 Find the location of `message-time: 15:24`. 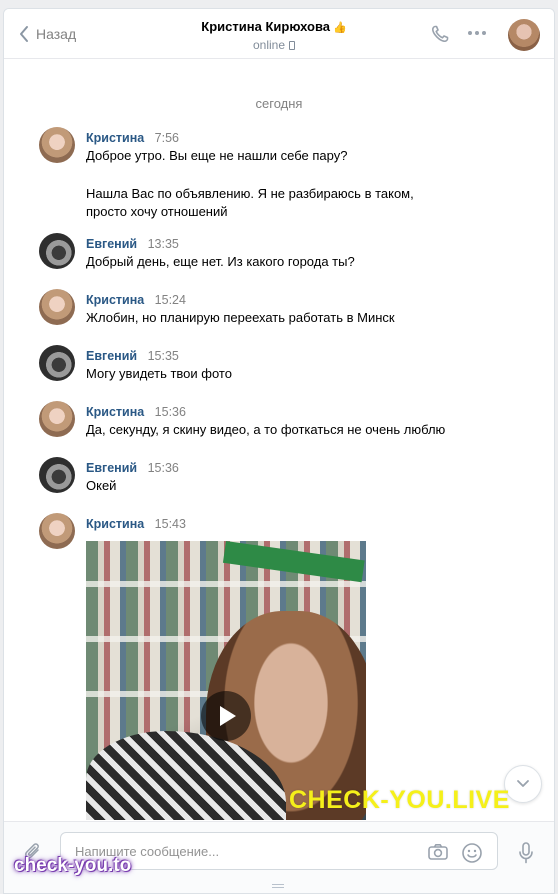

message-time: 15:24 is located at coordinates (170, 300).